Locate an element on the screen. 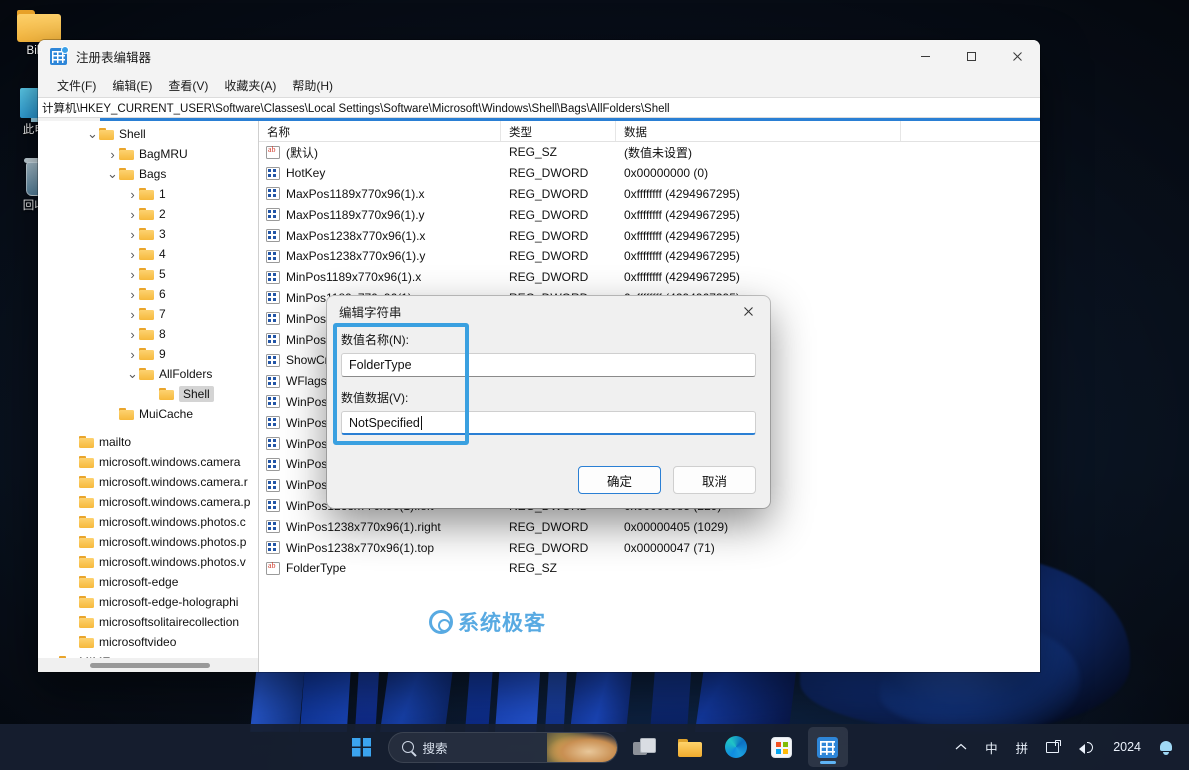 The image size is (1189, 770). cell-data: 0x00000405 (1029) is located at coordinates (676, 526).